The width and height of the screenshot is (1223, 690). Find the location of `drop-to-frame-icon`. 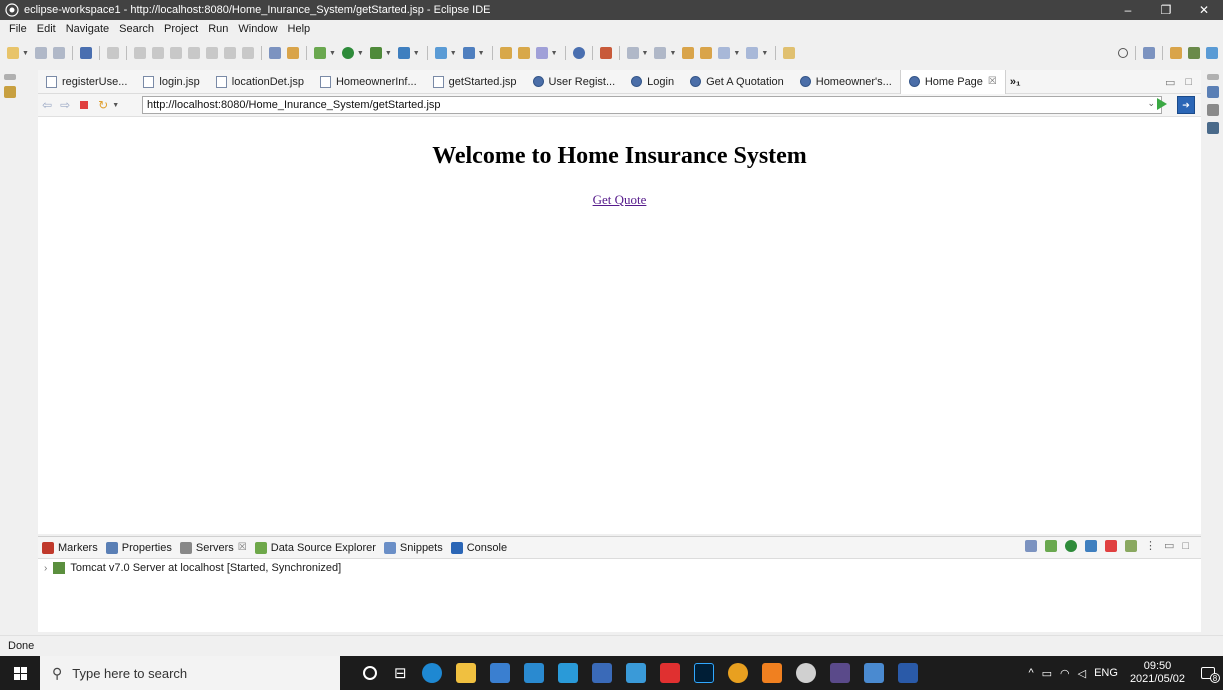

drop-to-frame-icon is located at coordinates (292, 53).